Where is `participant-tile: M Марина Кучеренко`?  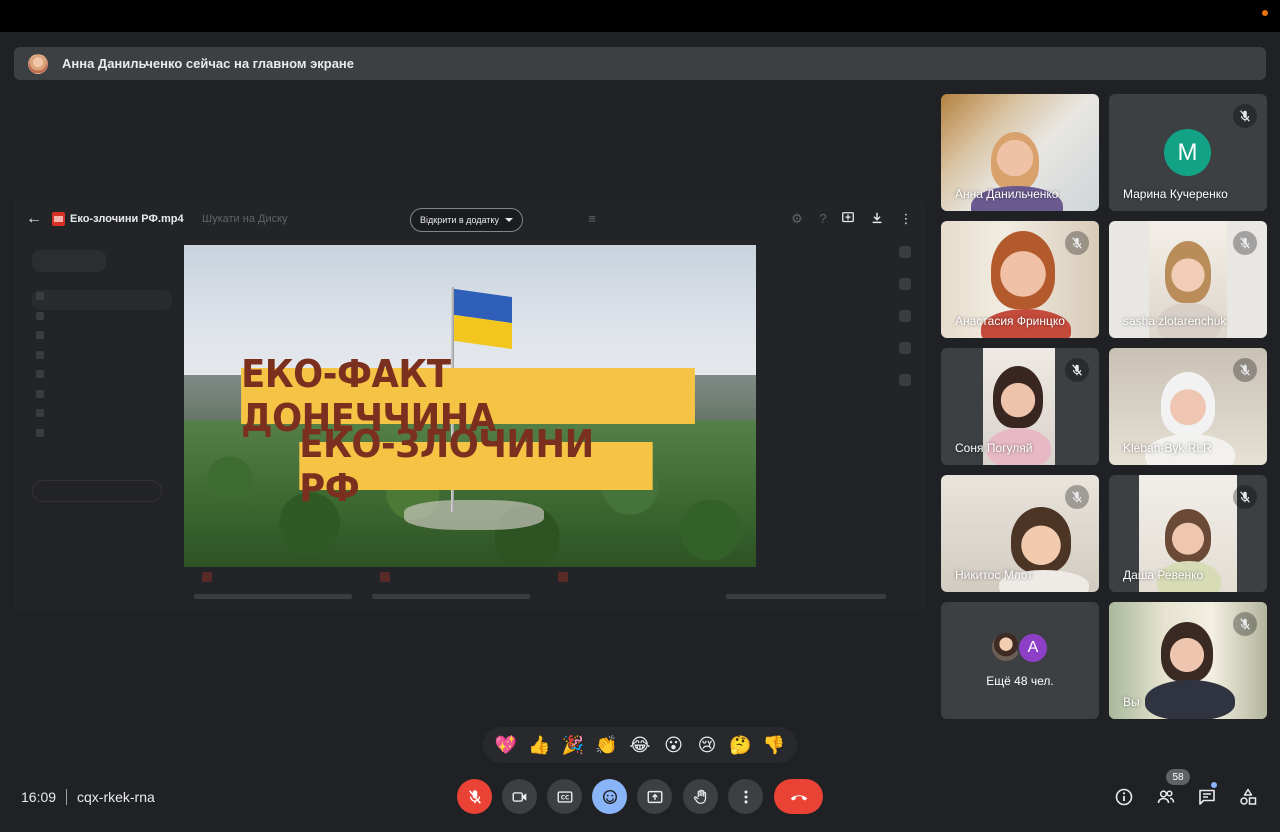 participant-tile: M Марина Кучеренко is located at coordinates (1188, 152).